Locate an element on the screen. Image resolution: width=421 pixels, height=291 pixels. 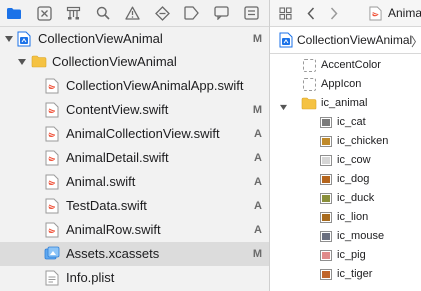
tree-row-file: ContentView.swift M is located at coordinates (134, 110).